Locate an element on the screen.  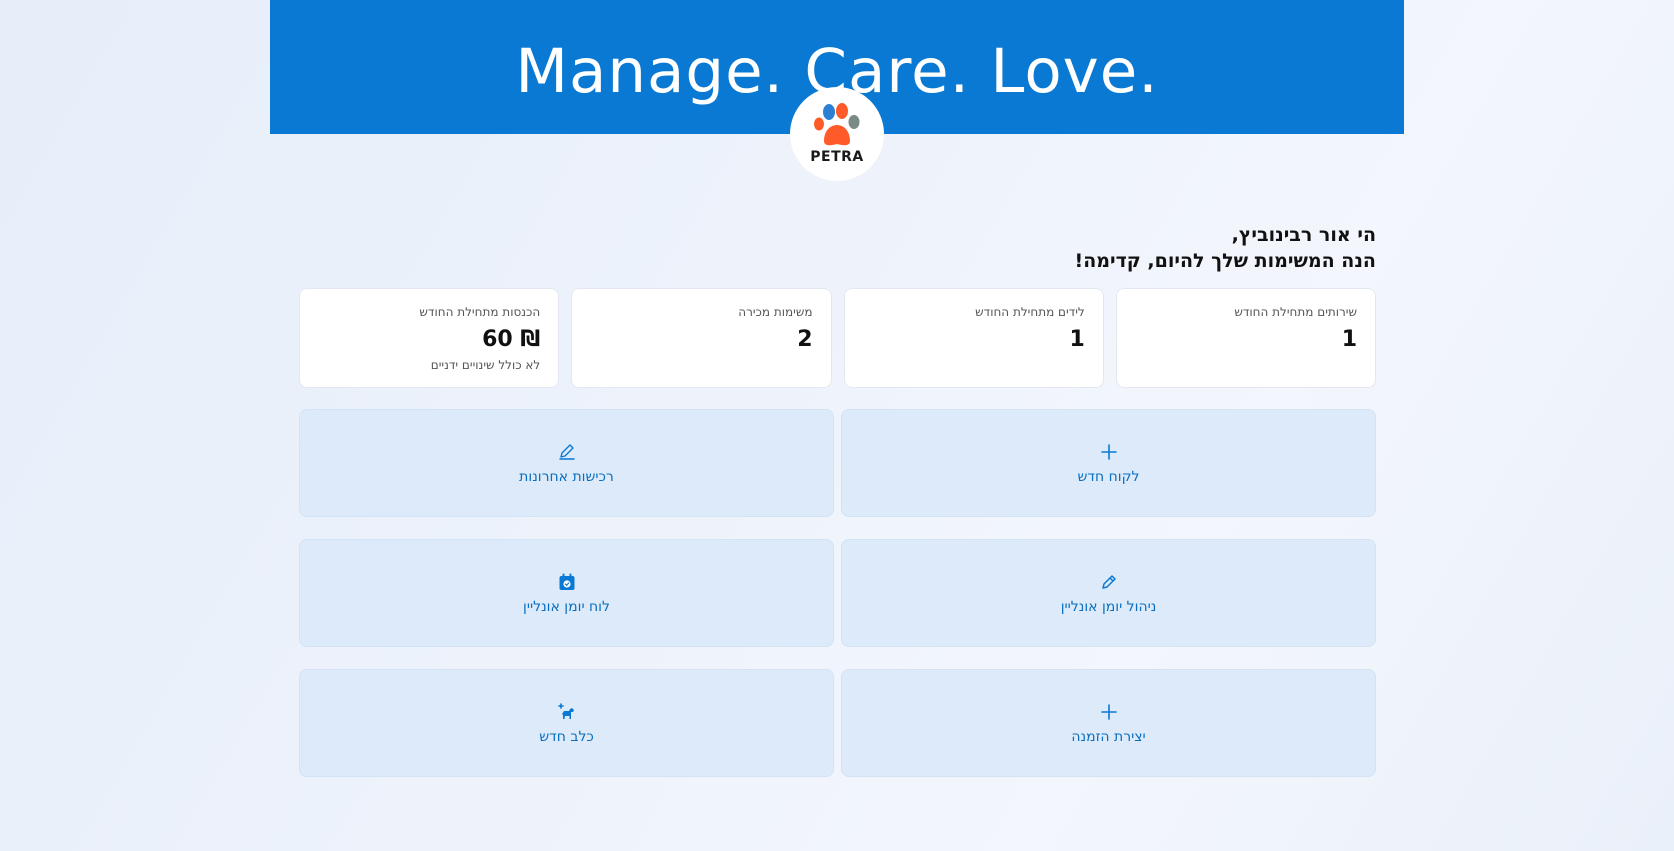
action-label: ניהול יומן אונליין is located at coordinates (1108, 607).